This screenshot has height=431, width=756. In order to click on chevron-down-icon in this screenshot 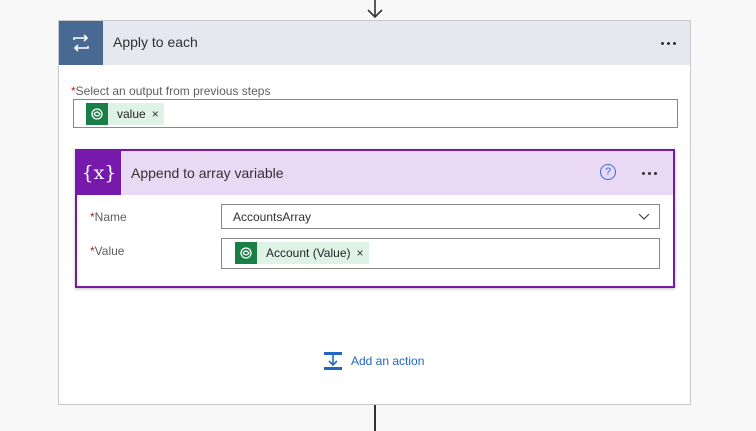, I will do `click(644, 216)`.